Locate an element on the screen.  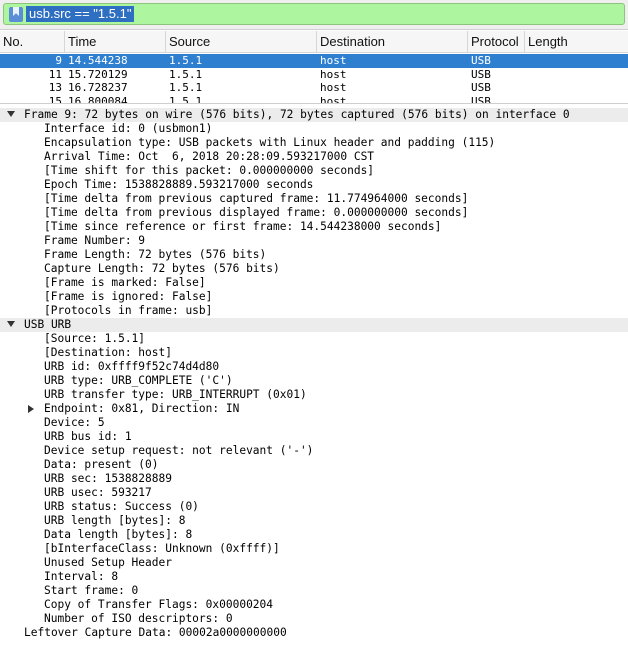
column-header-protocol: Protocol is located at coordinates (496, 42).